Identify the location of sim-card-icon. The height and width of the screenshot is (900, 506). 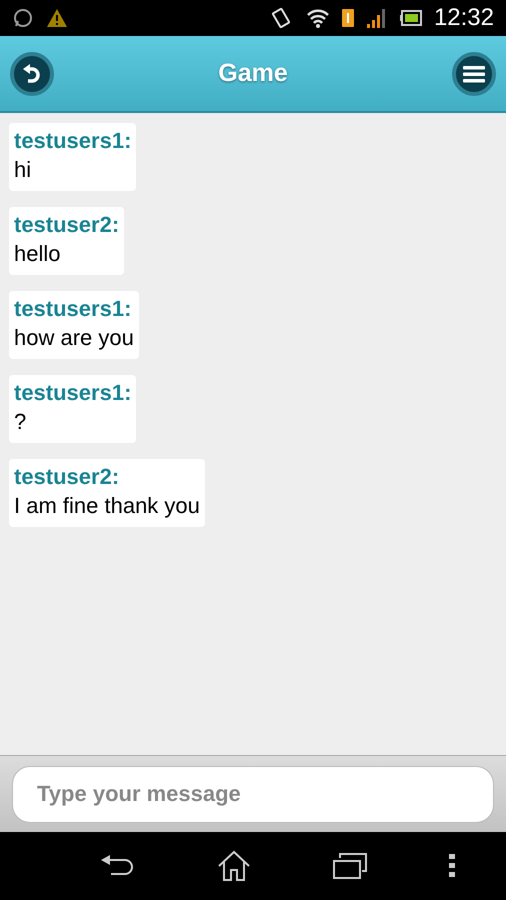
(348, 18).